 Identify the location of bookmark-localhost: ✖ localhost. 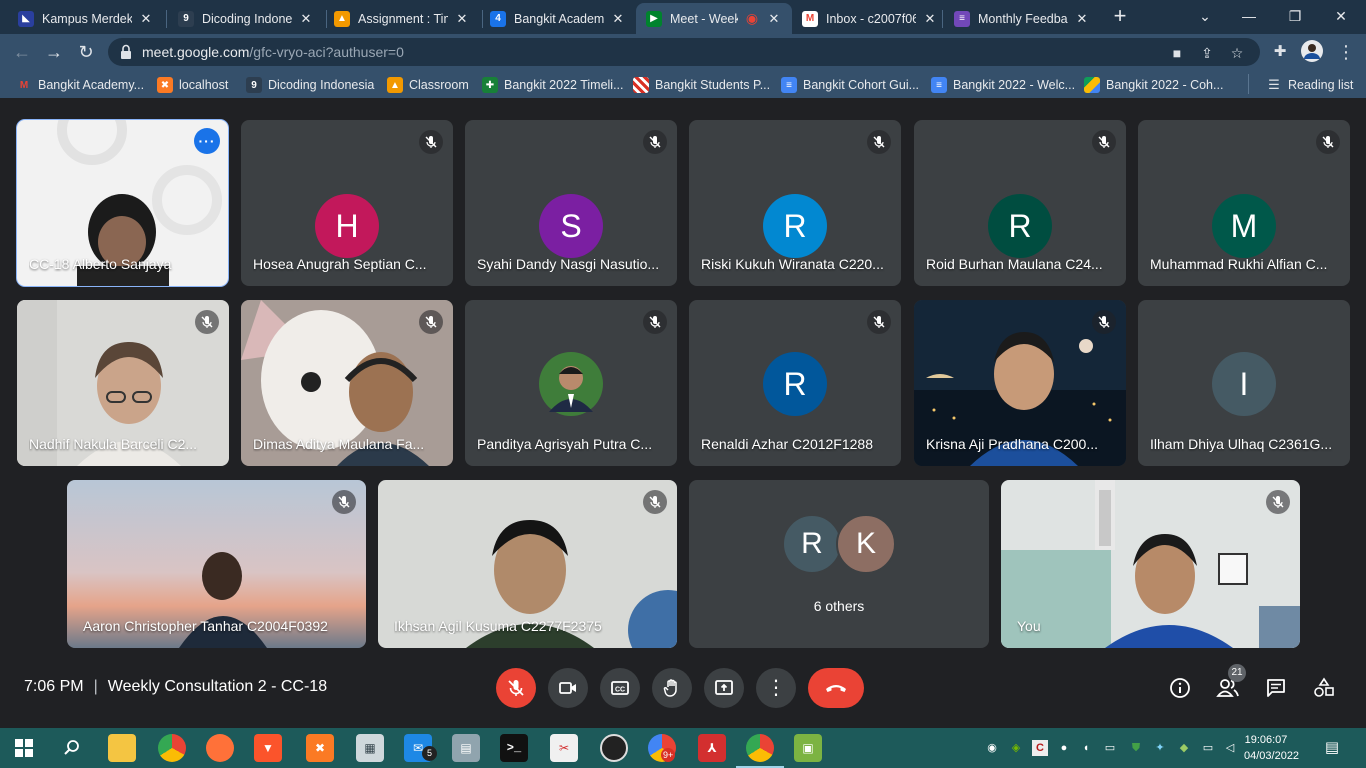
(192, 85).